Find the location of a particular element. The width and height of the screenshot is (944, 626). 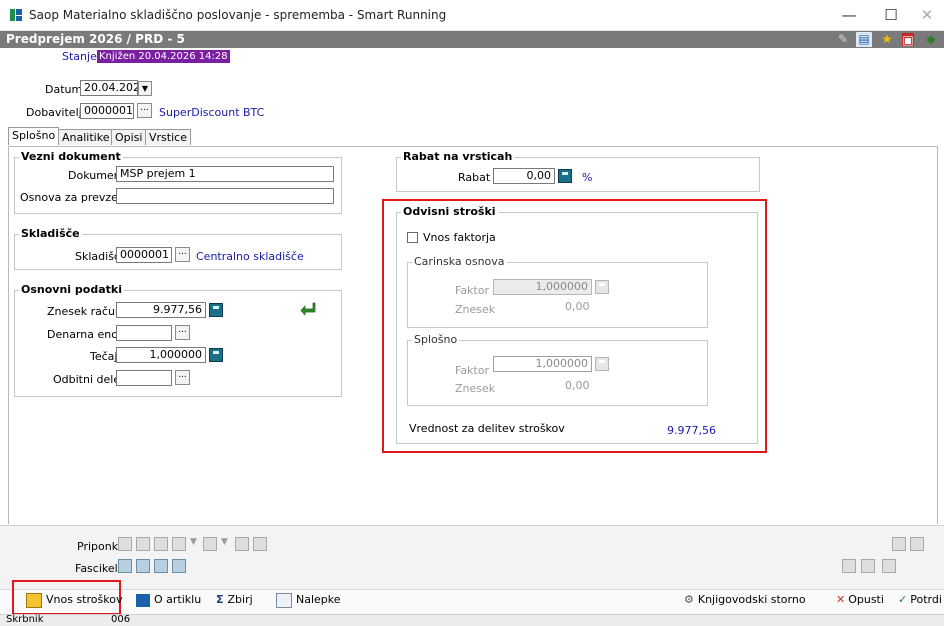

dobavitelj-code-field: 0000001 is located at coordinates (107, 111).